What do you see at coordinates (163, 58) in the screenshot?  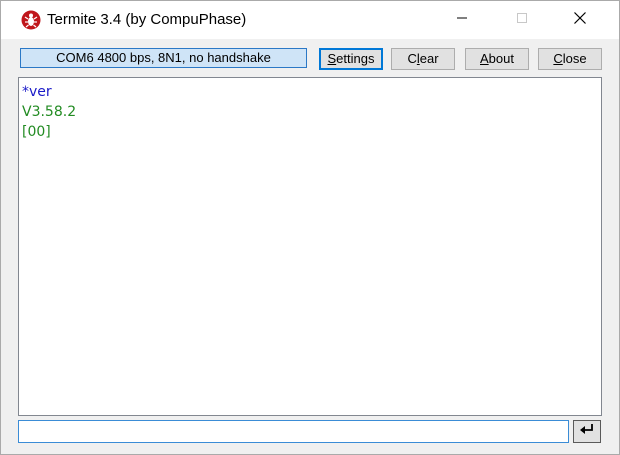 I see `connection-status: COM6 4800 bps, 8N1, no handshake` at bounding box center [163, 58].